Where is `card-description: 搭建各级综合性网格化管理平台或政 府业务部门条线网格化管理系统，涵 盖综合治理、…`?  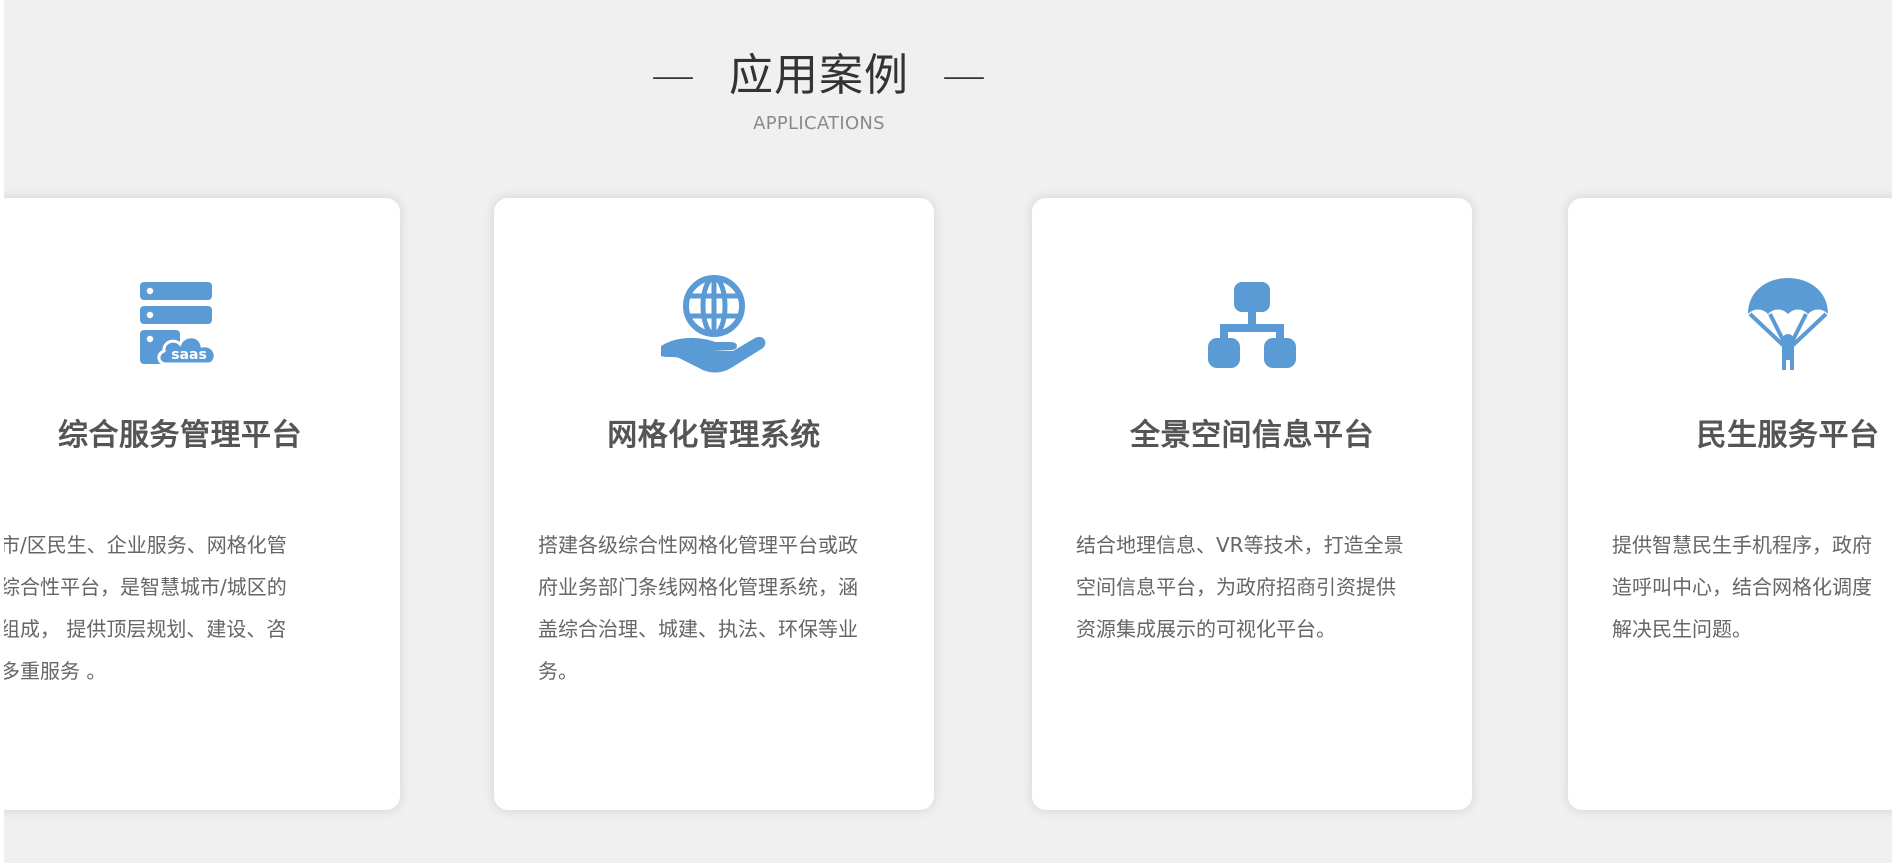 card-description: 搭建各级综合性网格化管理平台或政 府业务部门条线网格化管理系统，涵 盖综合治理、… is located at coordinates (716, 608).